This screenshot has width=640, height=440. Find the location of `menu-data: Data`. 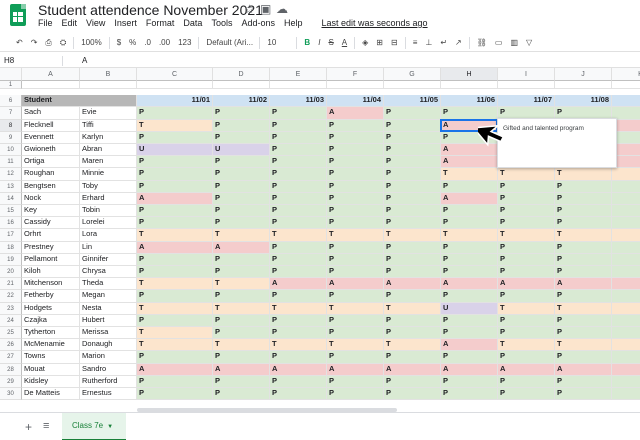

menu-data: Data is located at coordinates (192, 23).